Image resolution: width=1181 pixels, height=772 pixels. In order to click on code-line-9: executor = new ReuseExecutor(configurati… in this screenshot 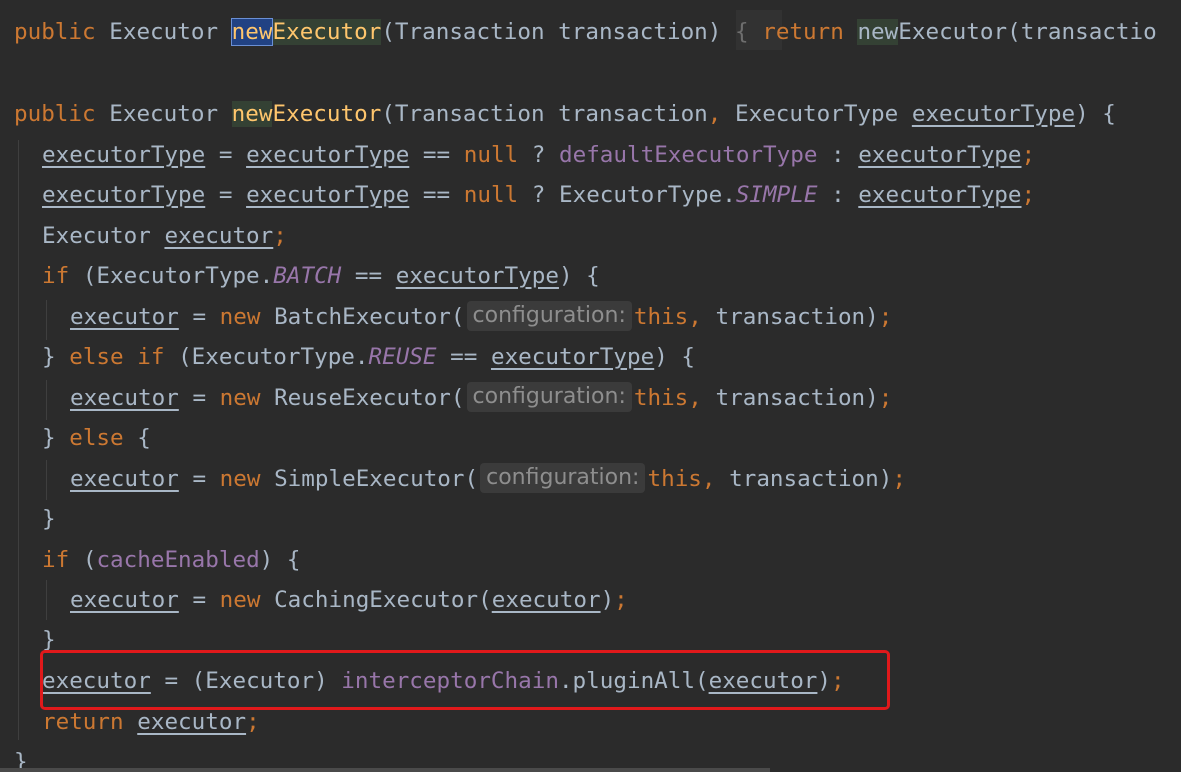, I will do `click(481, 398)`.